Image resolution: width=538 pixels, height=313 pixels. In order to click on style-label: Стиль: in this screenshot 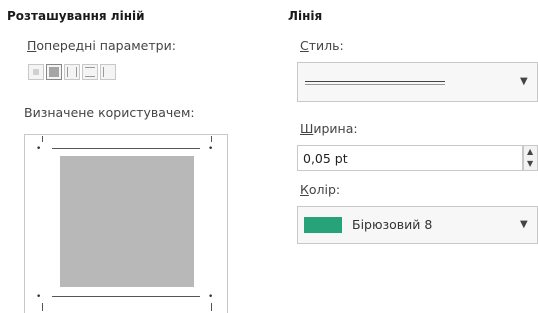, I will do `click(322, 45)`.